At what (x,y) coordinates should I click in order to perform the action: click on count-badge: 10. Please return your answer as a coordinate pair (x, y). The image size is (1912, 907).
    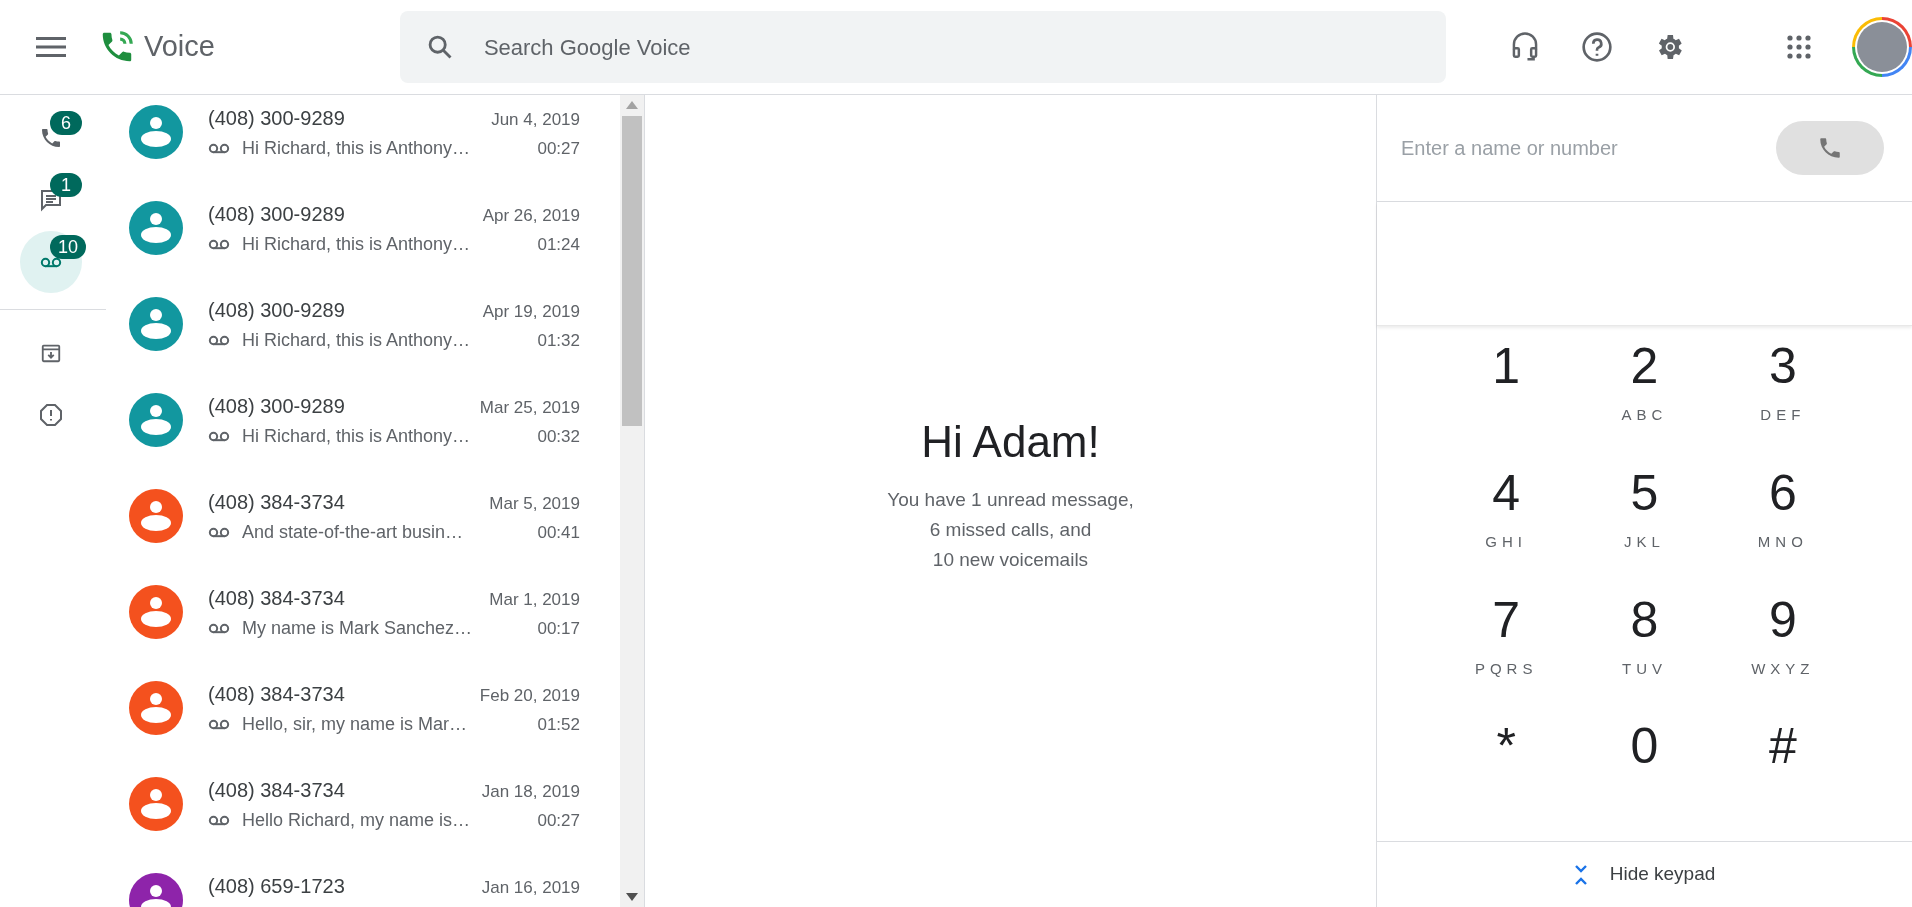
    Looking at the image, I should click on (68, 247).